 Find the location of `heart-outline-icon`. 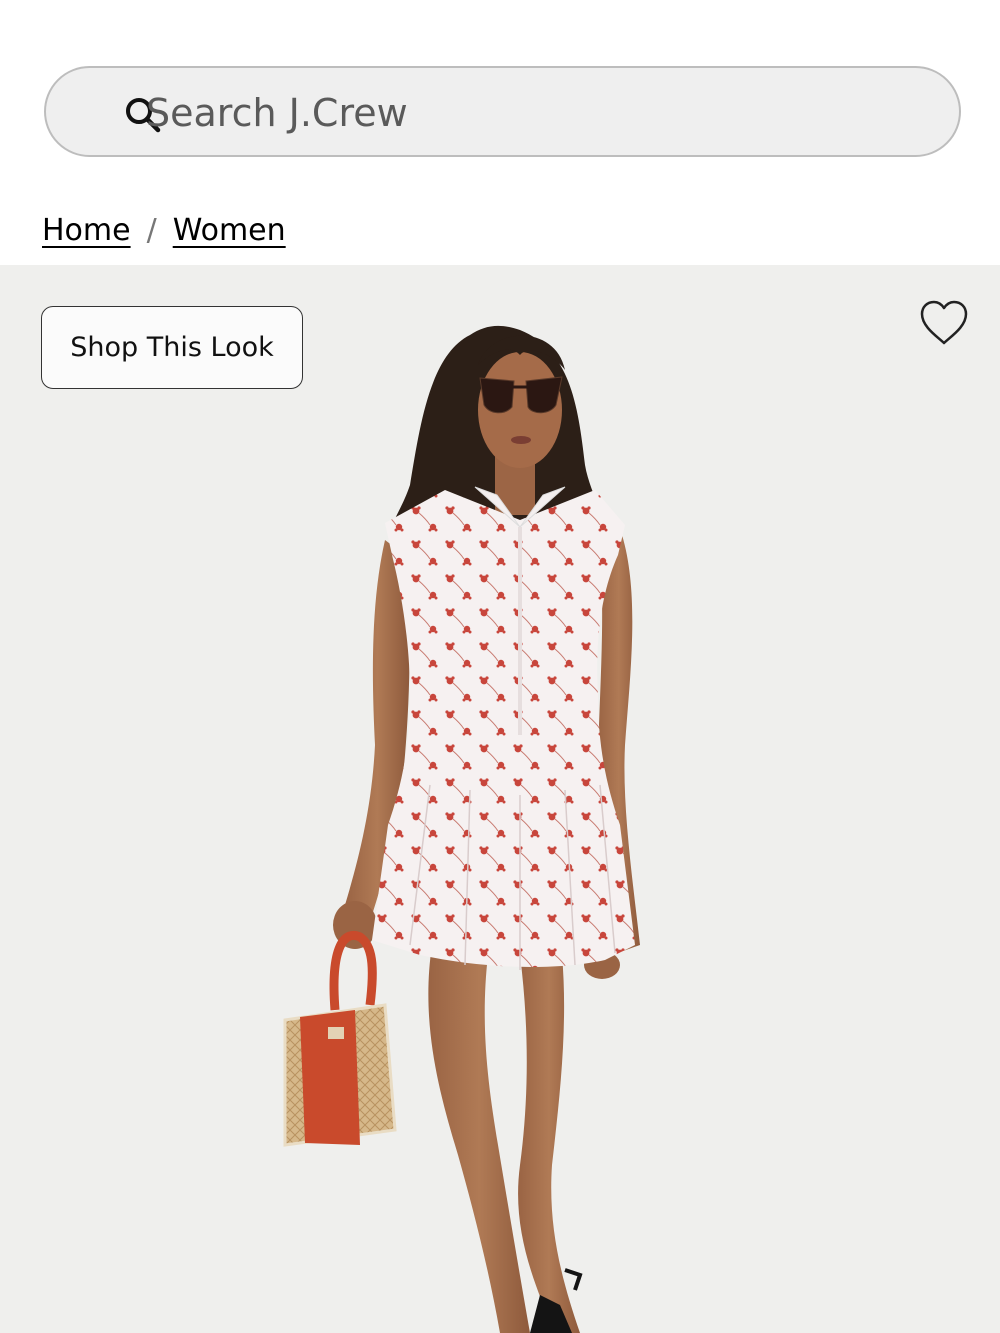

heart-outline-icon is located at coordinates (944, 323).